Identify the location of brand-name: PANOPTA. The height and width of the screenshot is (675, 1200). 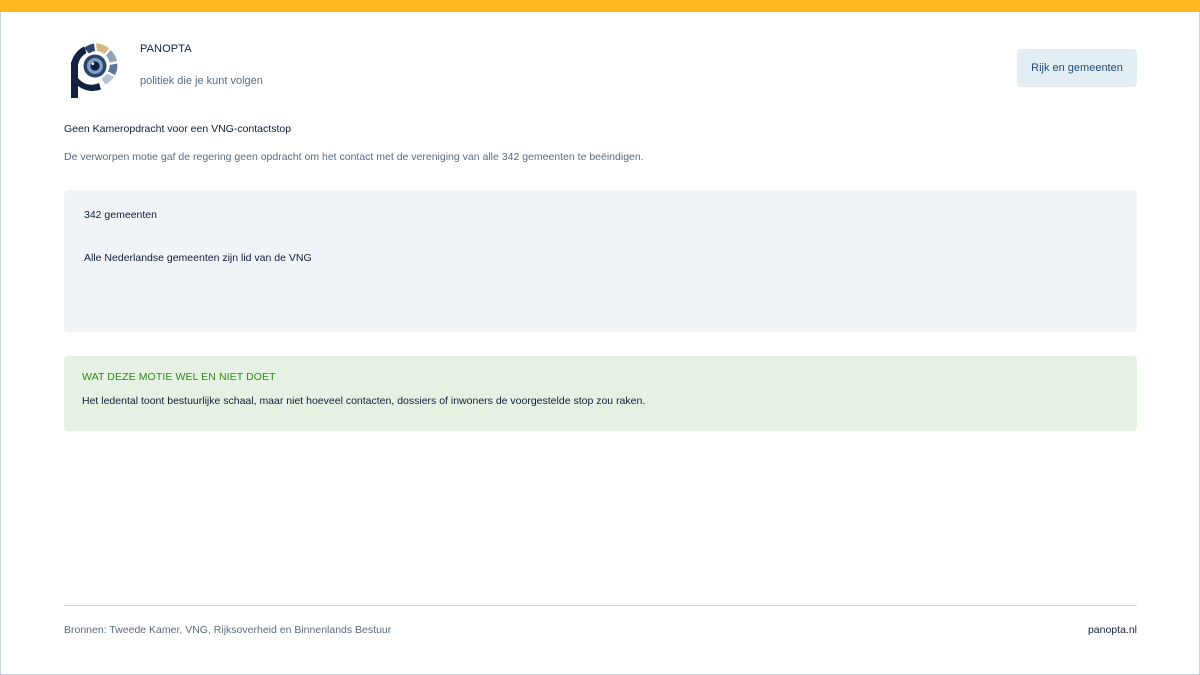
(166, 49).